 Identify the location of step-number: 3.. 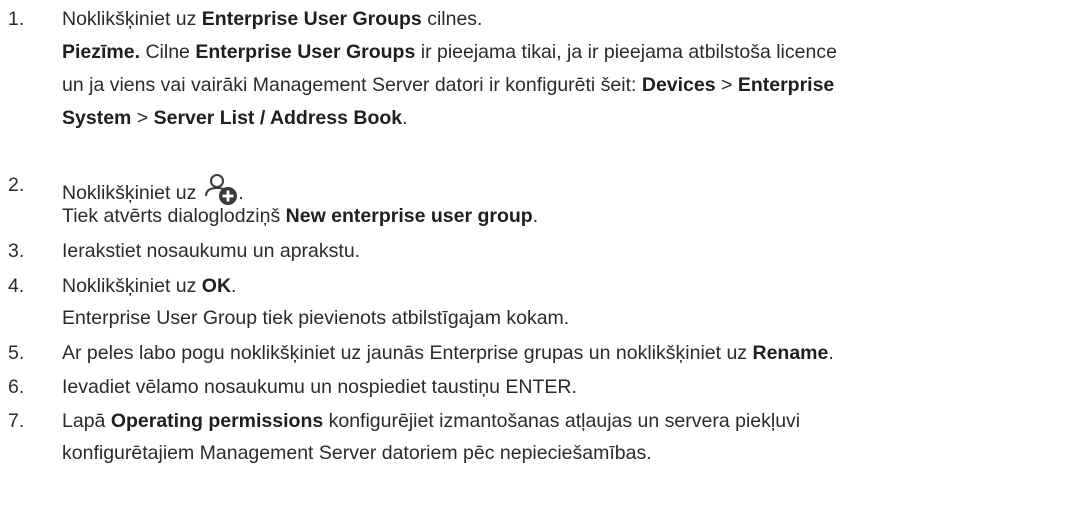
(16, 251).